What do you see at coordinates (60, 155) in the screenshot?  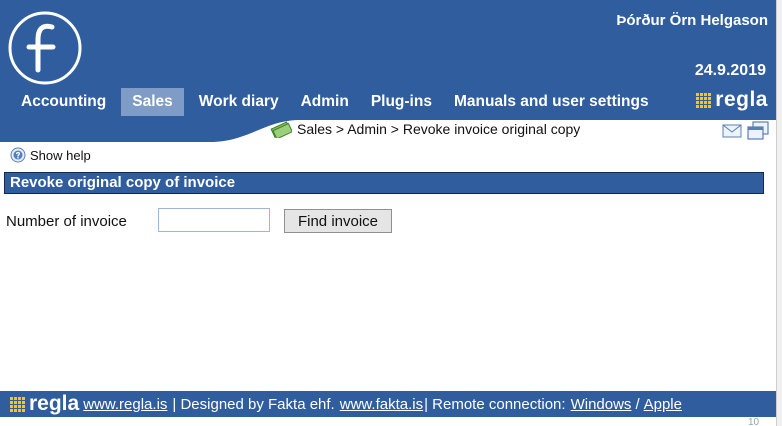 I see `show-help-label: Show help` at bounding box center [60, 155].